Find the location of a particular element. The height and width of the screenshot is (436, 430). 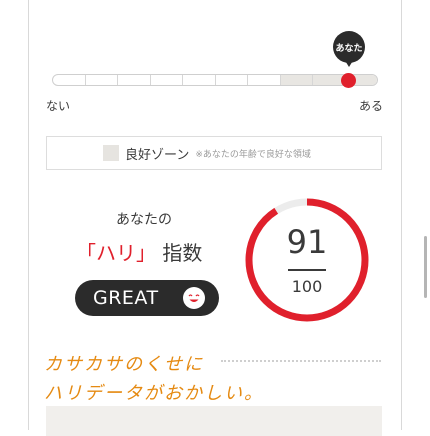

level-track is located at coordinates (215, 80).